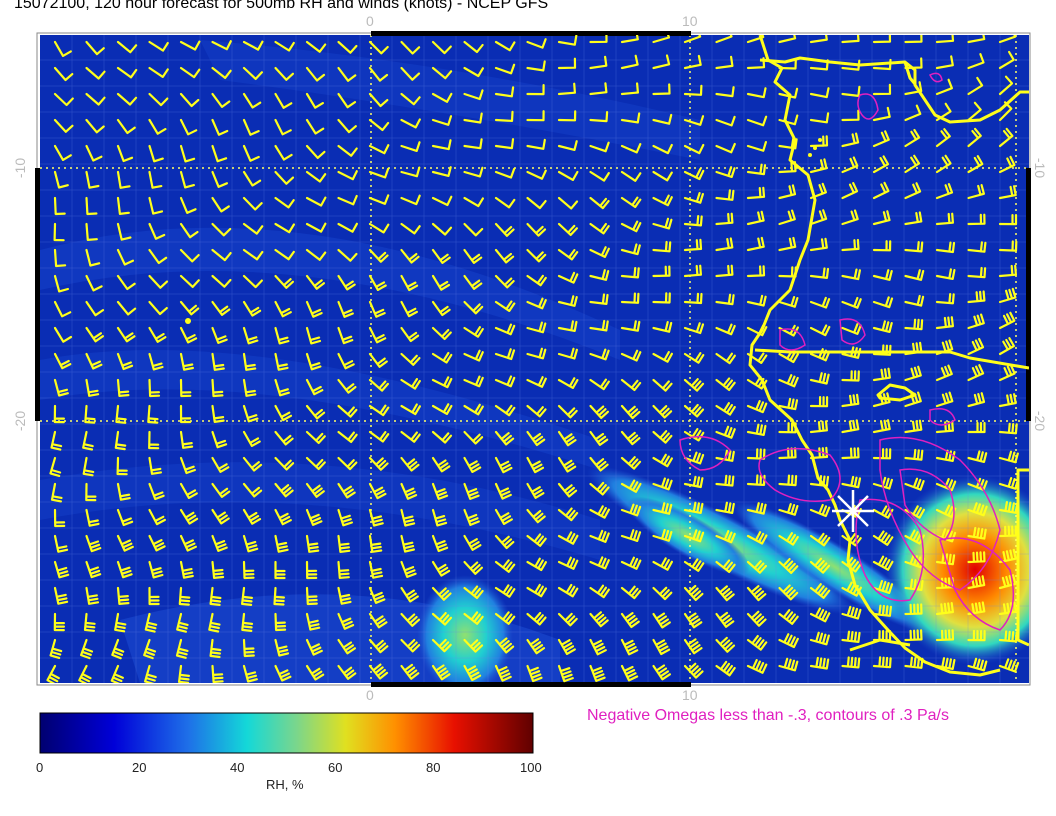  I want to click on left-tick-minus10: -10, so click(20, 168).